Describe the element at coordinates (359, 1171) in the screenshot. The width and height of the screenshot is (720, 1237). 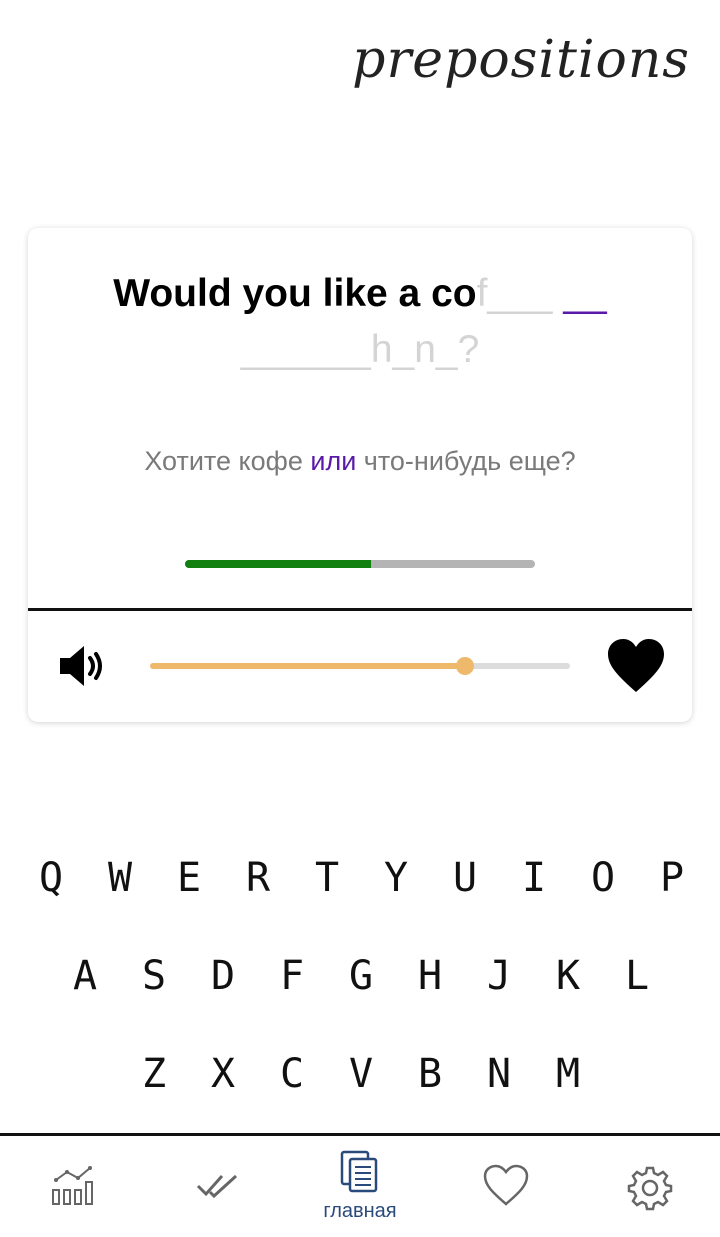
I see `pages-icon` at that location.